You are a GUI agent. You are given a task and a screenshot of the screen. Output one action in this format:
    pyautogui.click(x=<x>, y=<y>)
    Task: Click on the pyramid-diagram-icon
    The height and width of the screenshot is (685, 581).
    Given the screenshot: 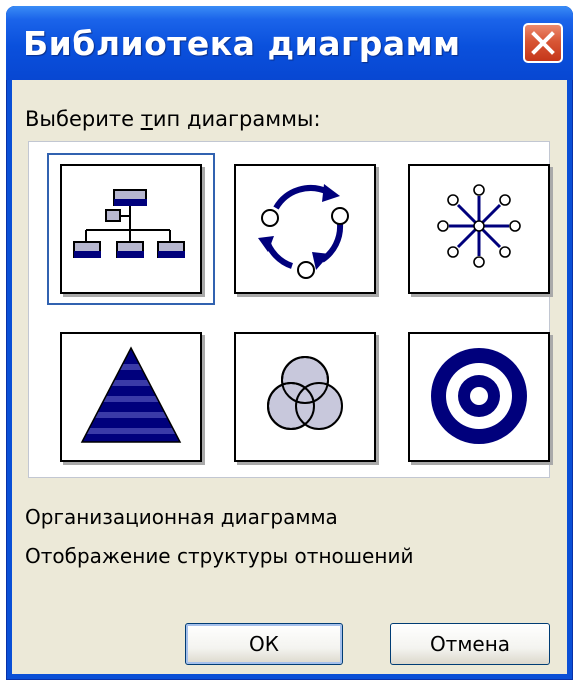 What is the action you would take?
    pyautogui.click(x=131, y=394)
    